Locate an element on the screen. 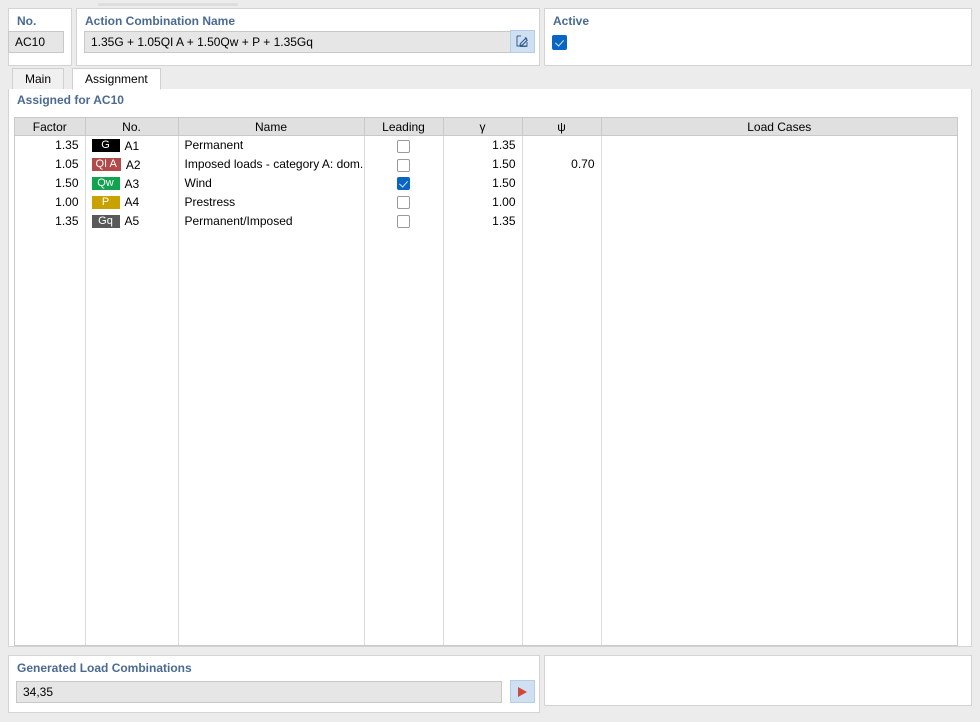 Image resolution: width=980 pixels, height=722 pixels. cell-name: Wind is located at coordinates (271, 183).